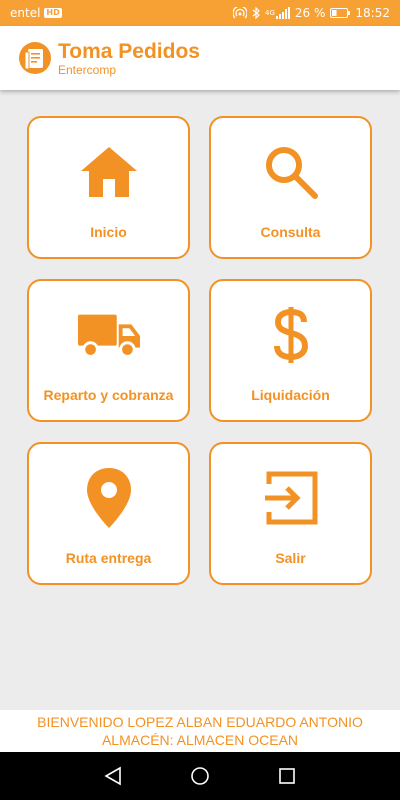 This screenshot has height=800, width=400. What do you see at coordinates (256, 13) in the screenshot?
I see `bluetooth-icon` at bounding box center [256, 13].